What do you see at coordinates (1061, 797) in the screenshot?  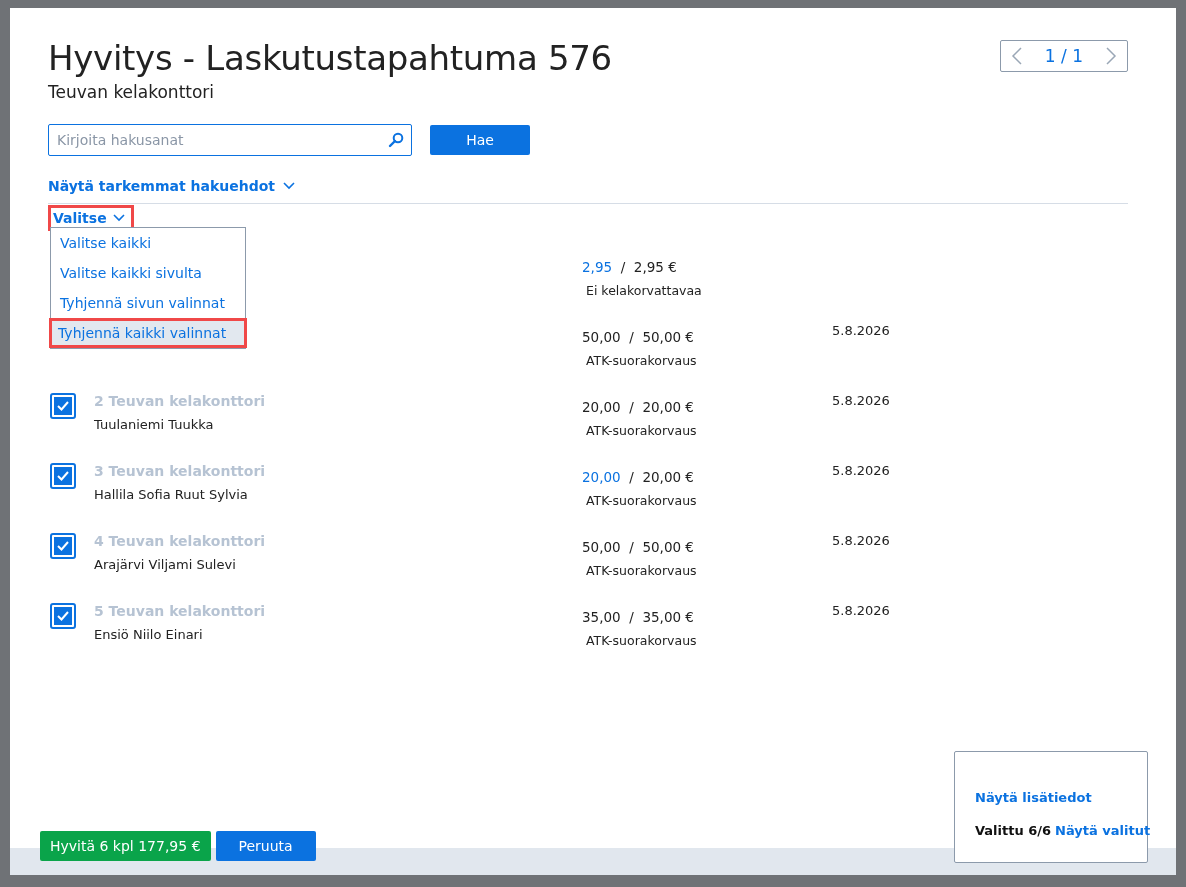 I see `details-link: Näytä lisätiedot` at bounding box center [1061, 797].